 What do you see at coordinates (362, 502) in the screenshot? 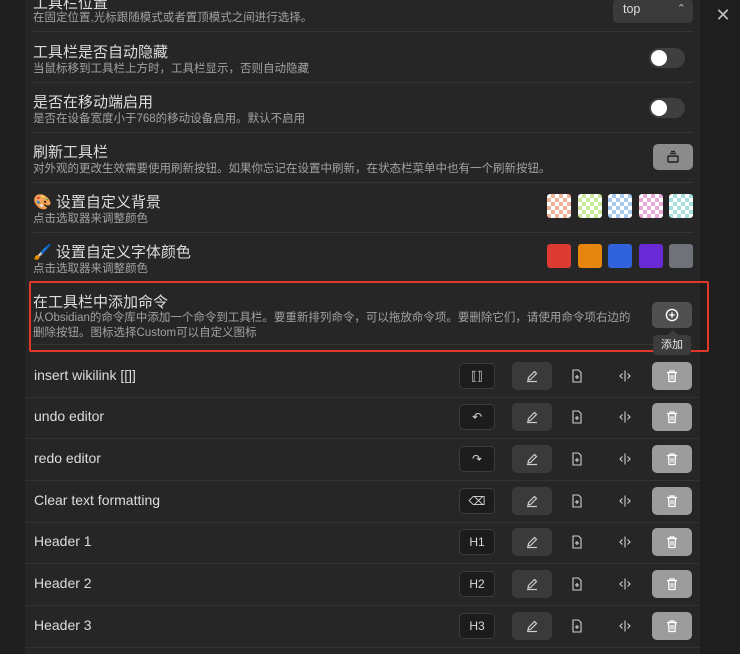
I see `command-row: Clear text formatting ⌫` at bounding box center [362, 502].